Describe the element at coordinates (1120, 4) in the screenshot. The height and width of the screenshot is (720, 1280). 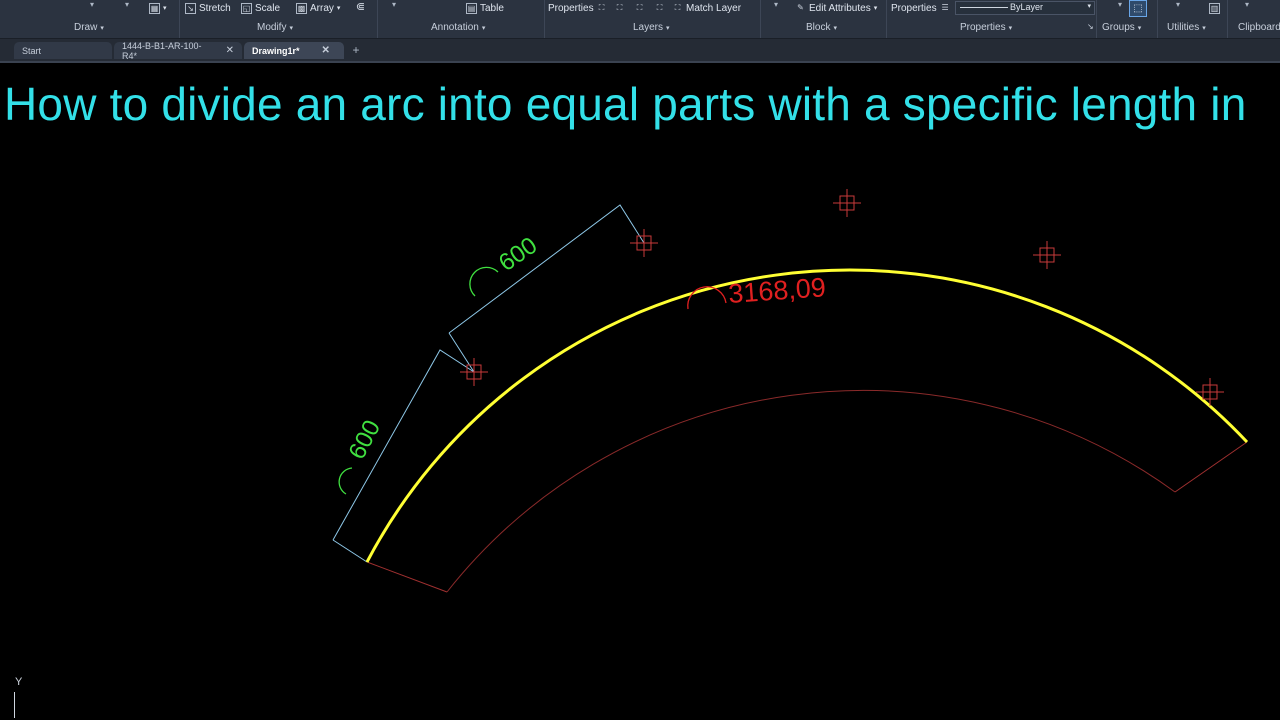
I see `groups-more-arrow: ▾` at that location.